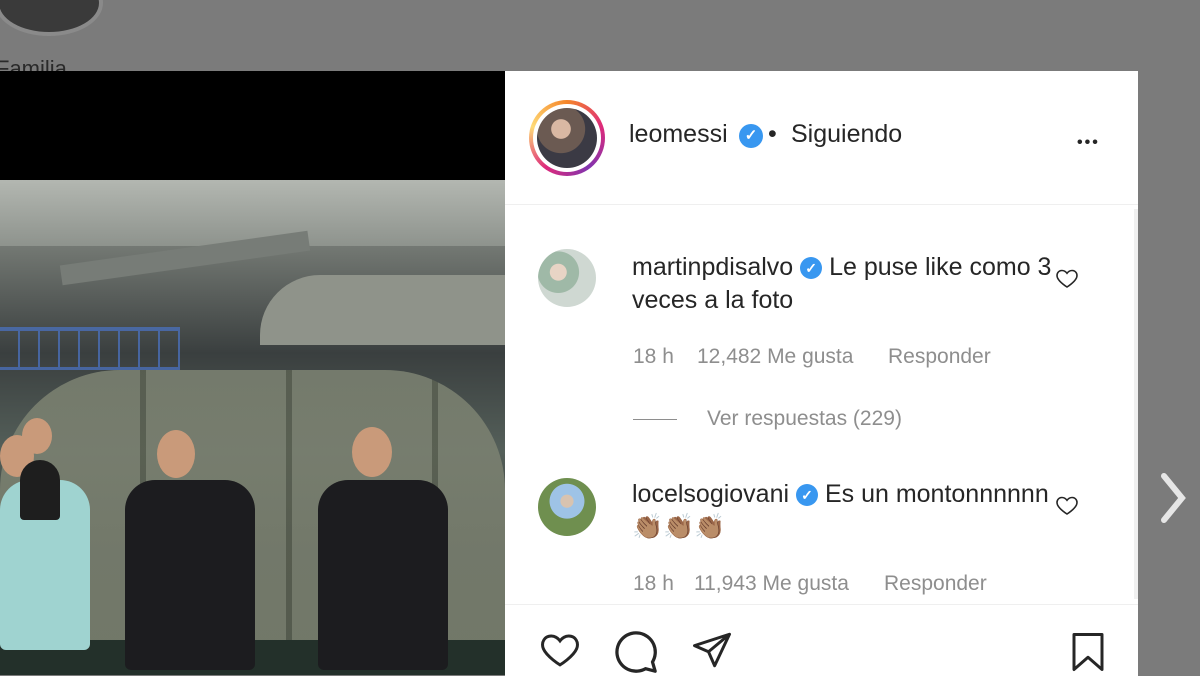 The height and width of the screenshot is (676, 1200). I want to click on post-header: leomessi ✓ • Siguiendo •••, so click(821, 138).